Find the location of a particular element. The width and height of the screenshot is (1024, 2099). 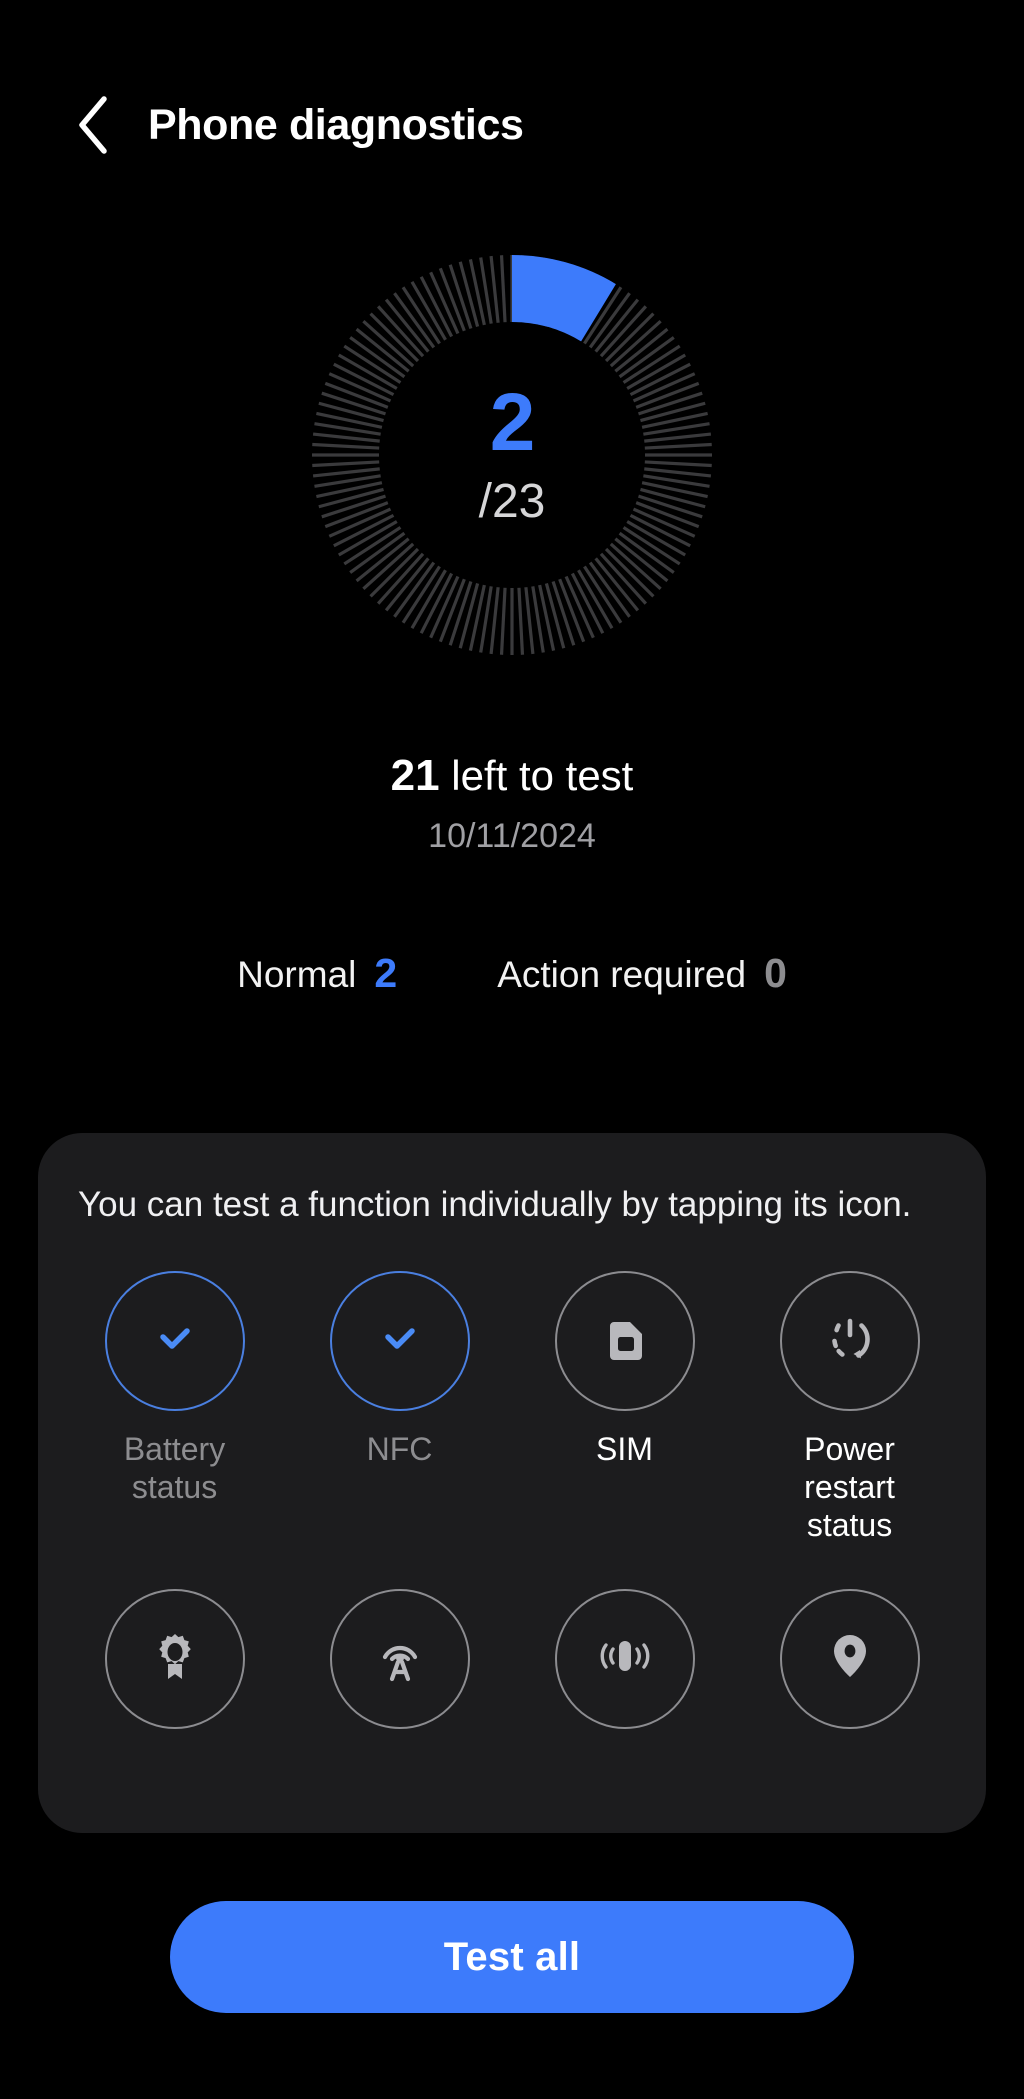

sim-card-icon is located at coordinates (625, 1341).